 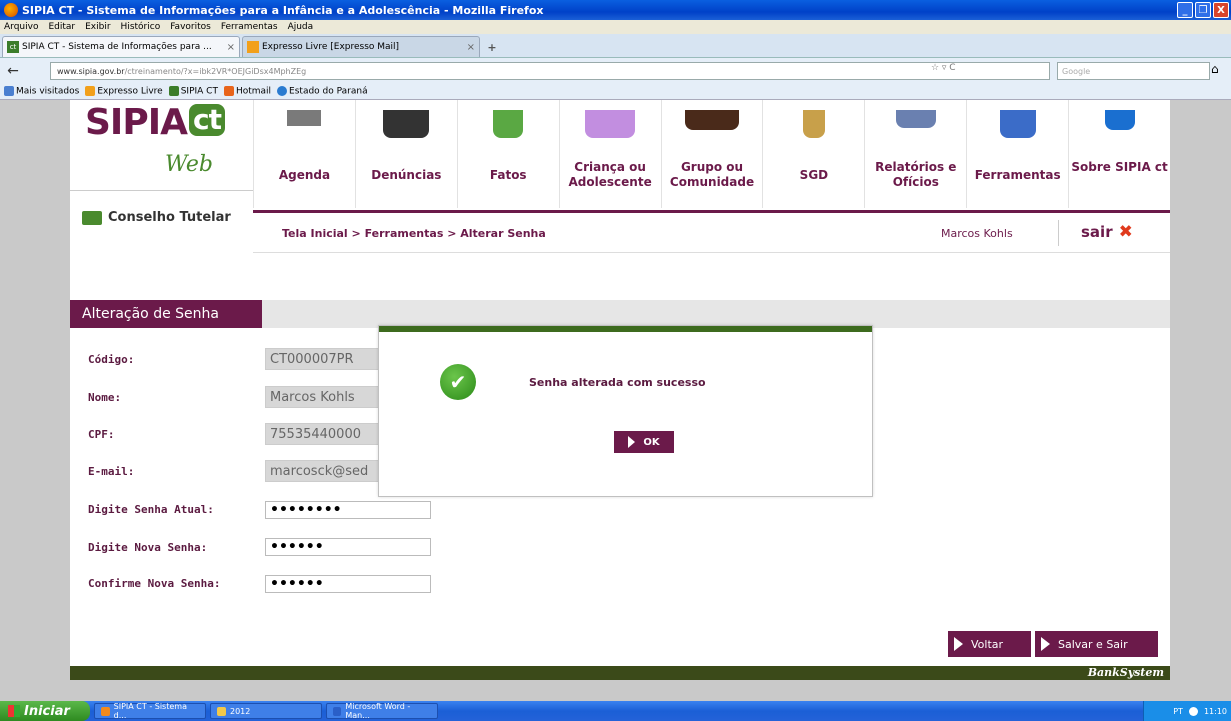 What do you see at coordinates (1096, 644) in the screenshot?
I see `salvar-sair-button: Salvar e Sair` at bounding box center [1096, 644].